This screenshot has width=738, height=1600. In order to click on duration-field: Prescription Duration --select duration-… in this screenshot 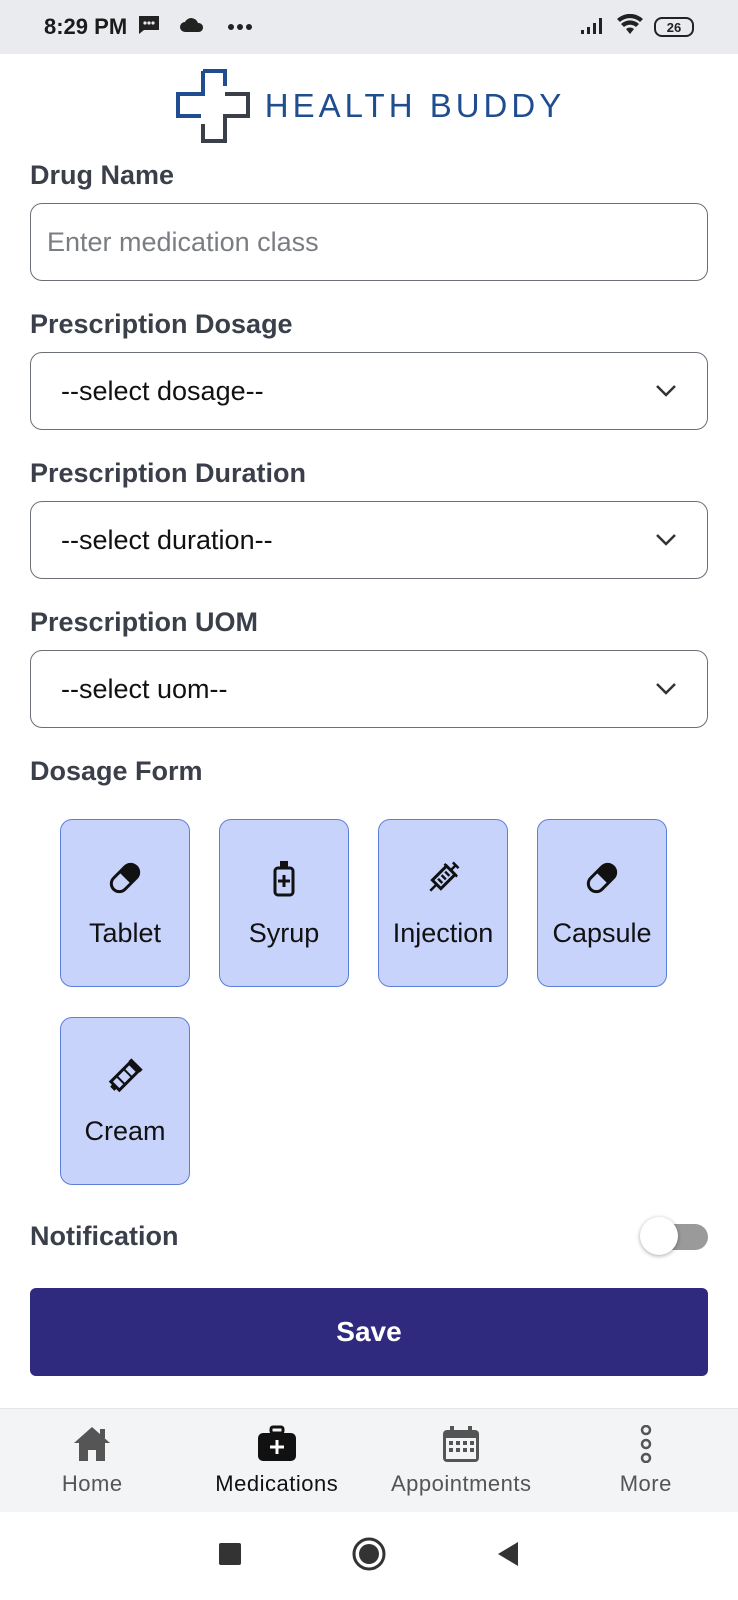, I will do `click(369, 518)`.